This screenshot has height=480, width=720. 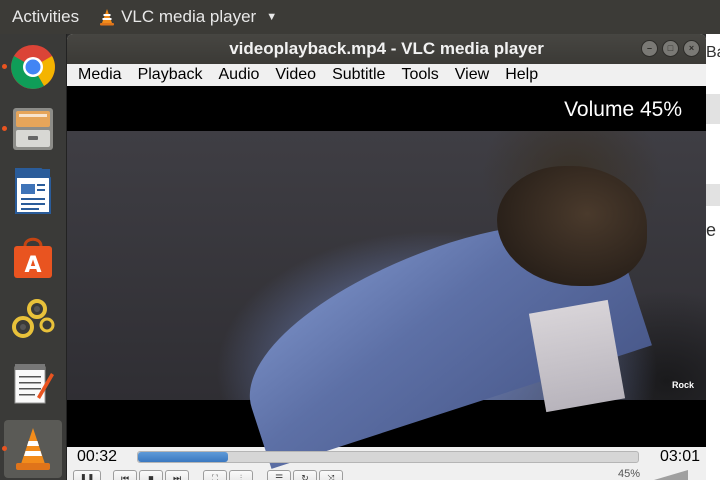 I want to click on shuffle-button: ⤨, so click(x=331, y=475).